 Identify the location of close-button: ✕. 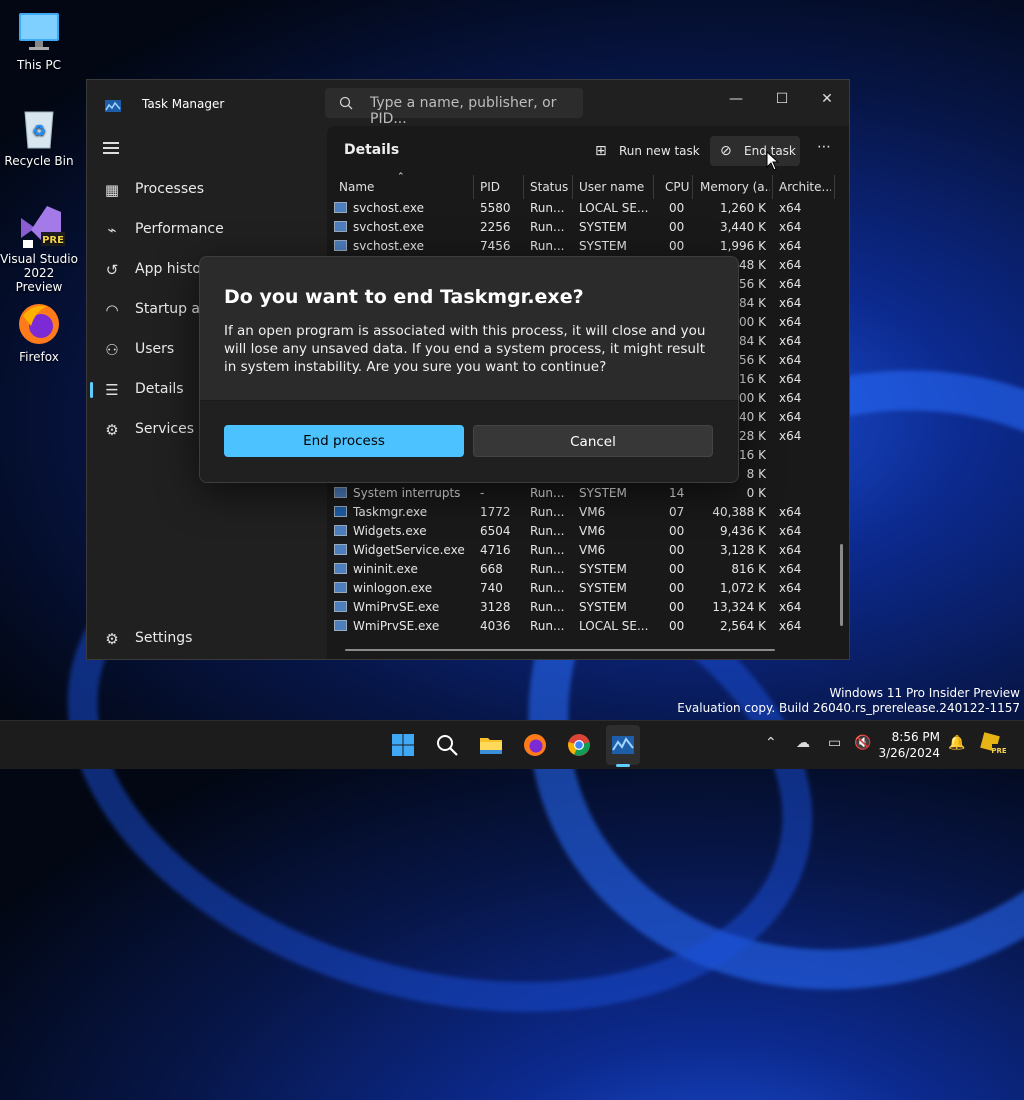
(827, 99).